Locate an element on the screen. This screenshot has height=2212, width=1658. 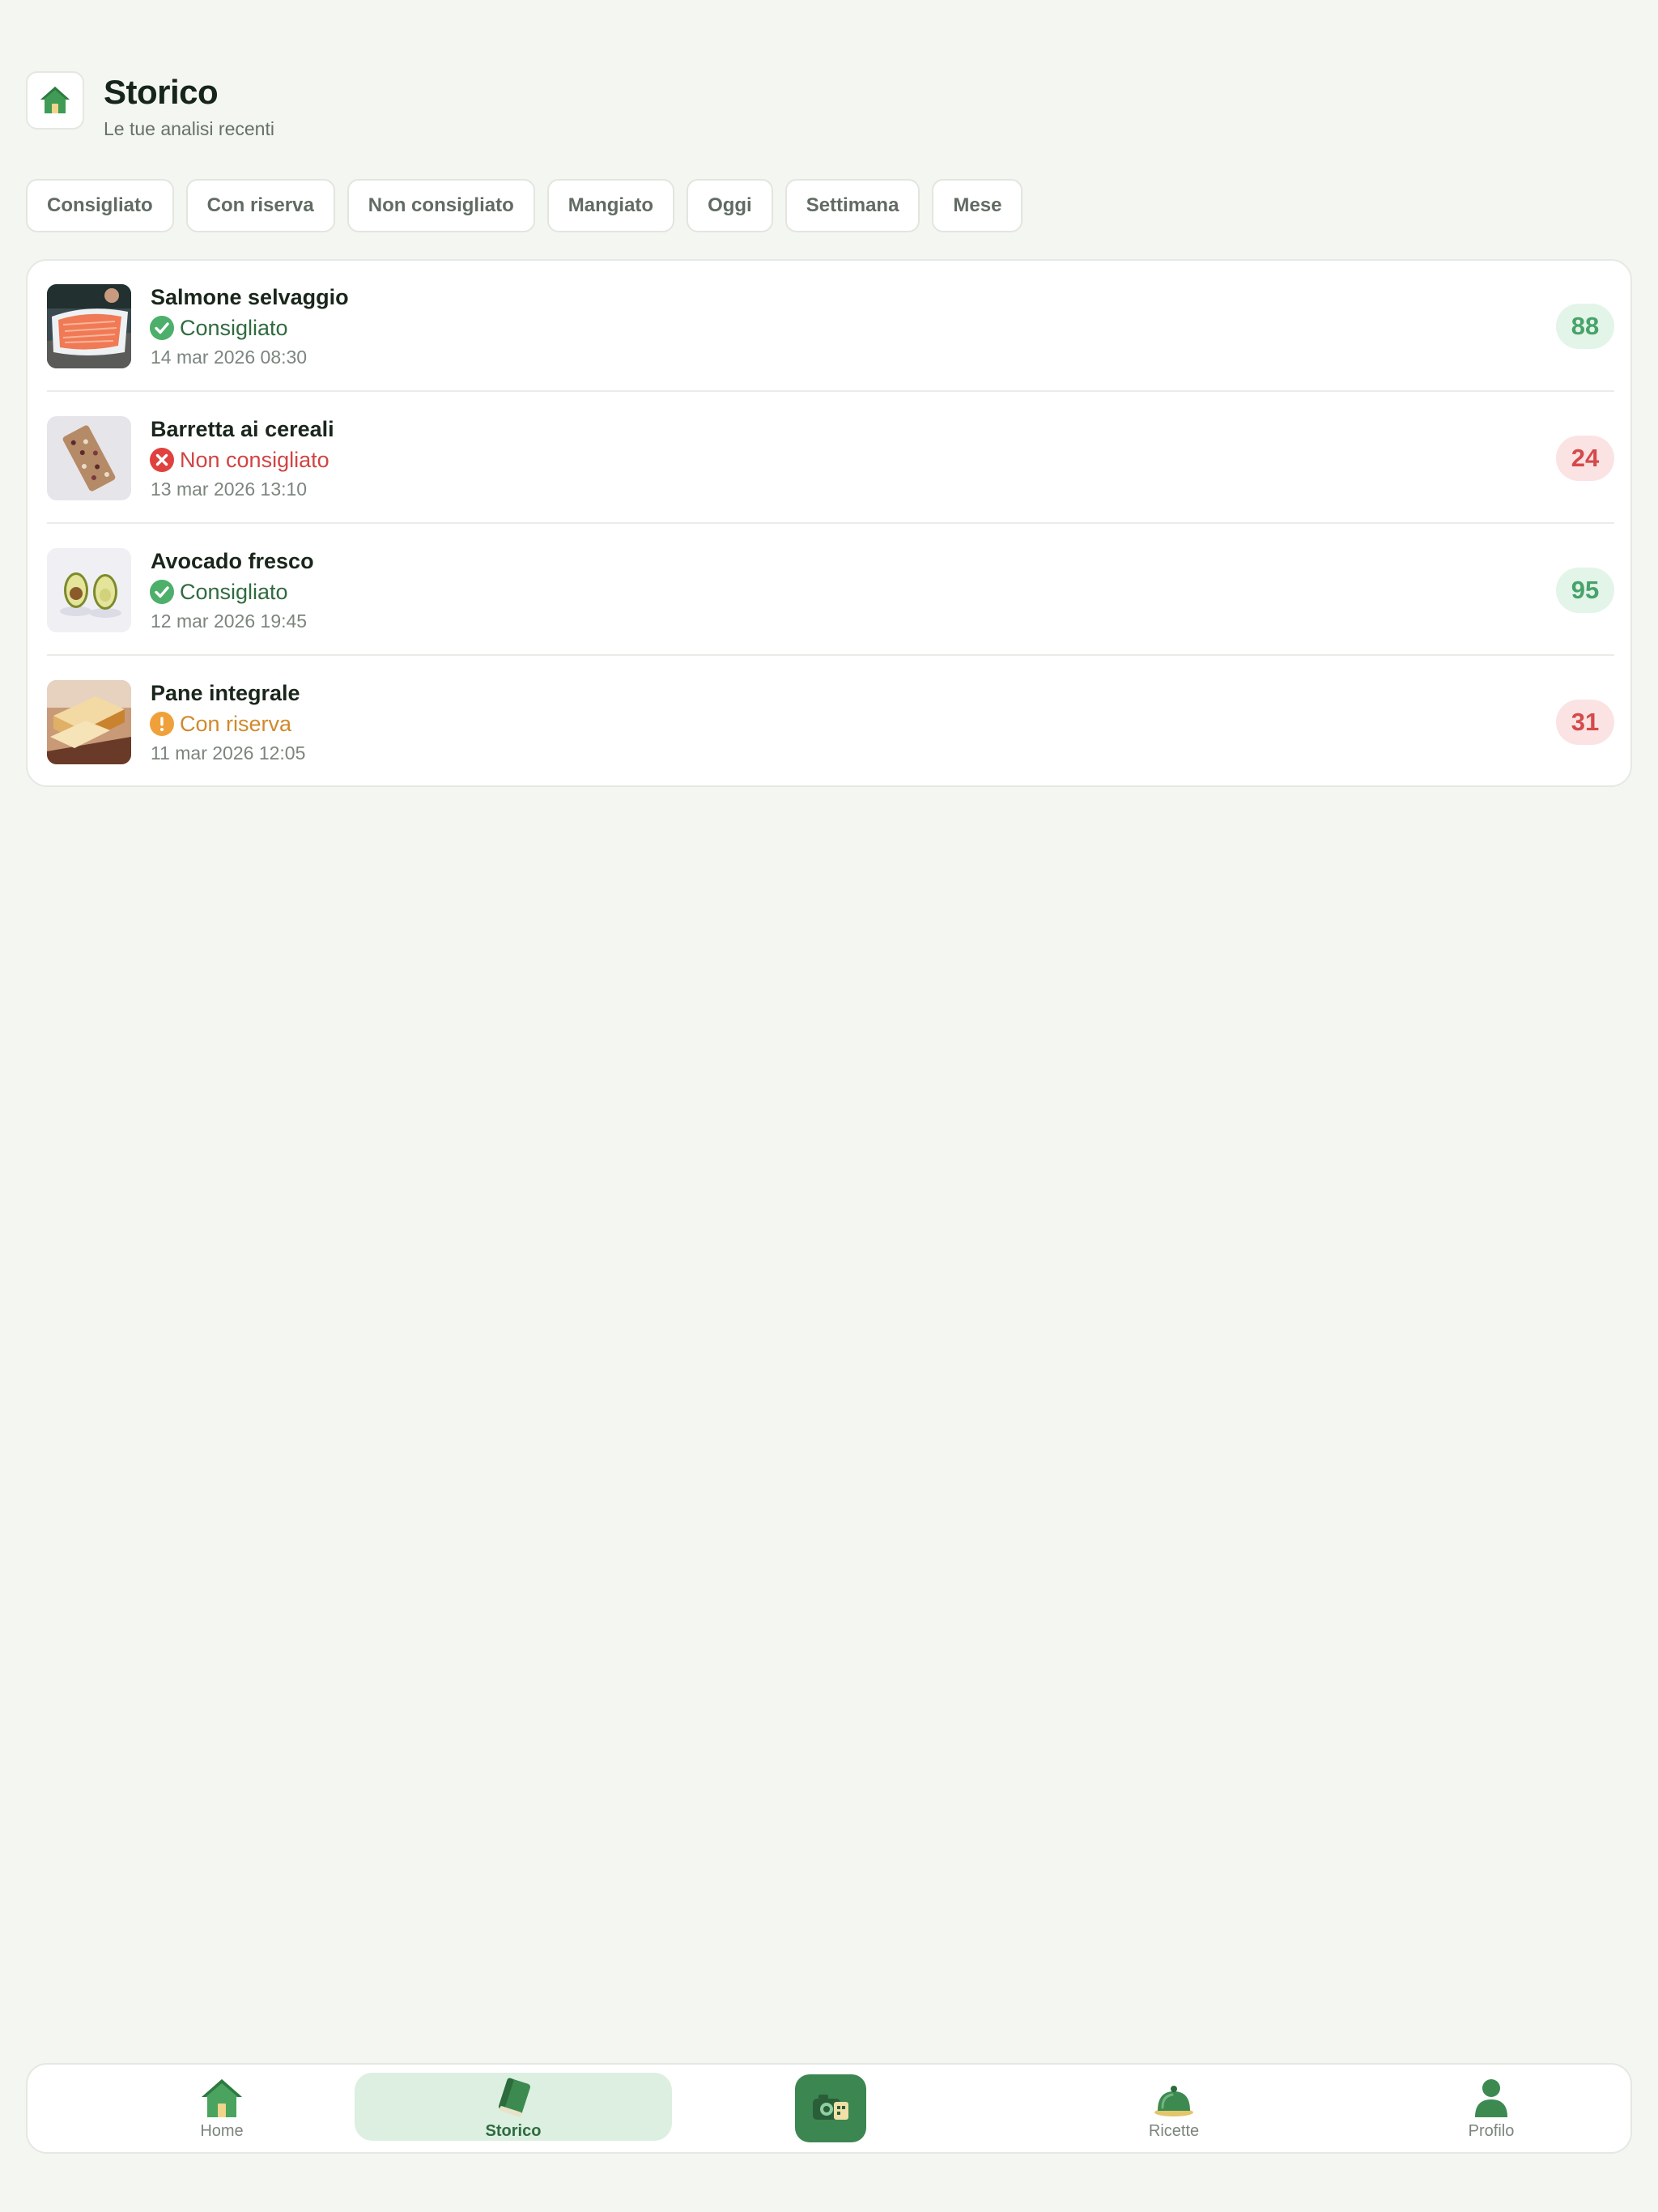
verdict-text: Non consigliato is located at coordinates (254, 460).